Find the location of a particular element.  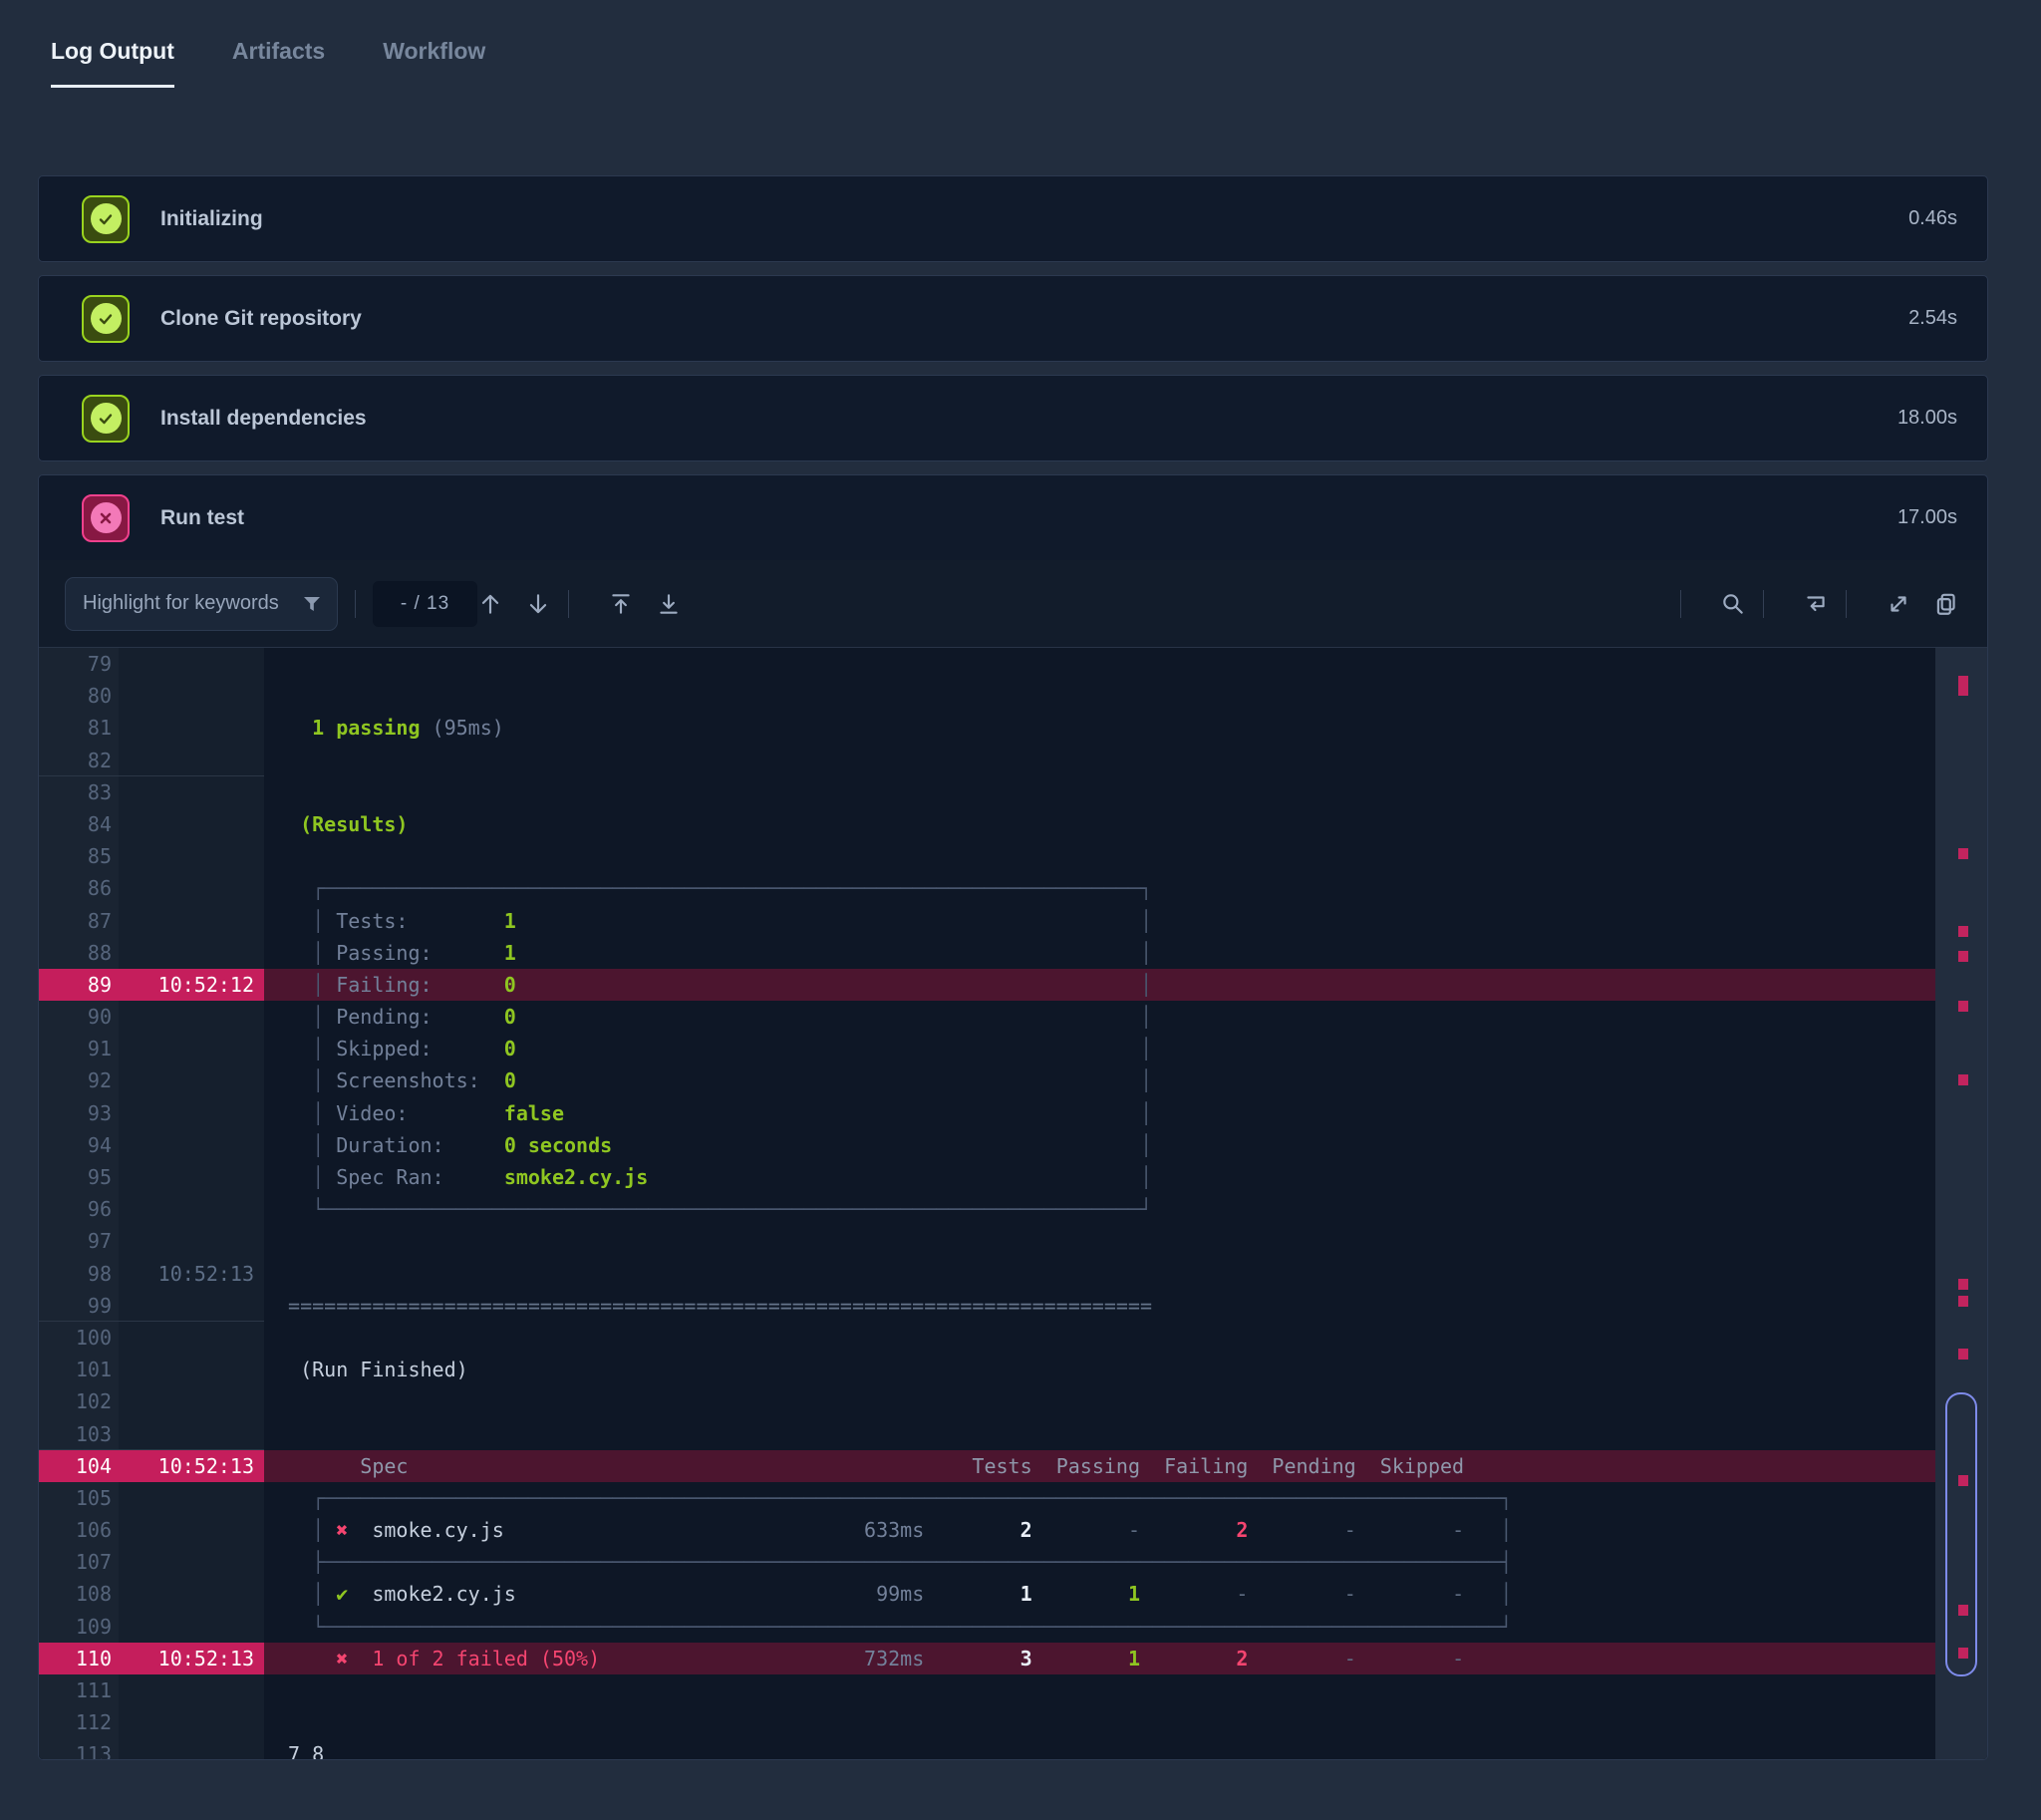

line-number: 97 is located at coordinates (79, 1241).